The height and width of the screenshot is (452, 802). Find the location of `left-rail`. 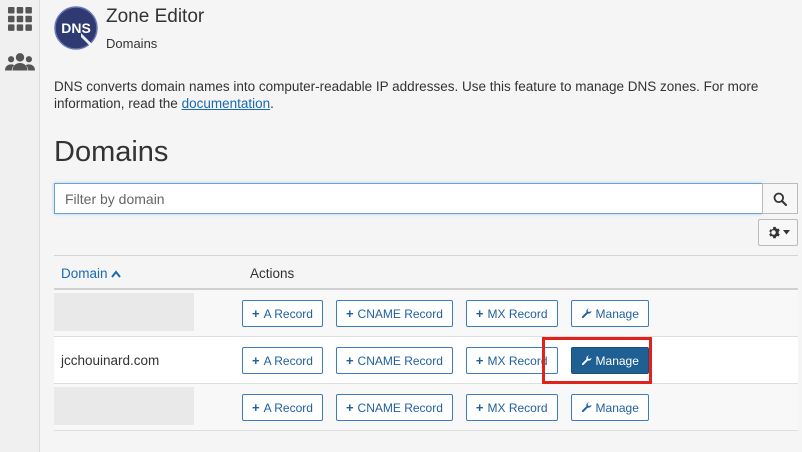

left-rail is located at coordinates (20, 226).